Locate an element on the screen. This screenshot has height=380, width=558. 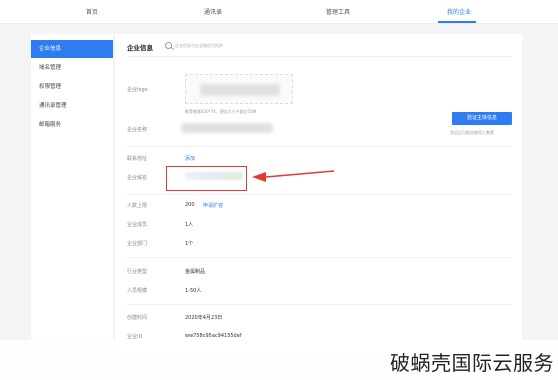
depts-value: 1个 is located at coordinates (189, 244).